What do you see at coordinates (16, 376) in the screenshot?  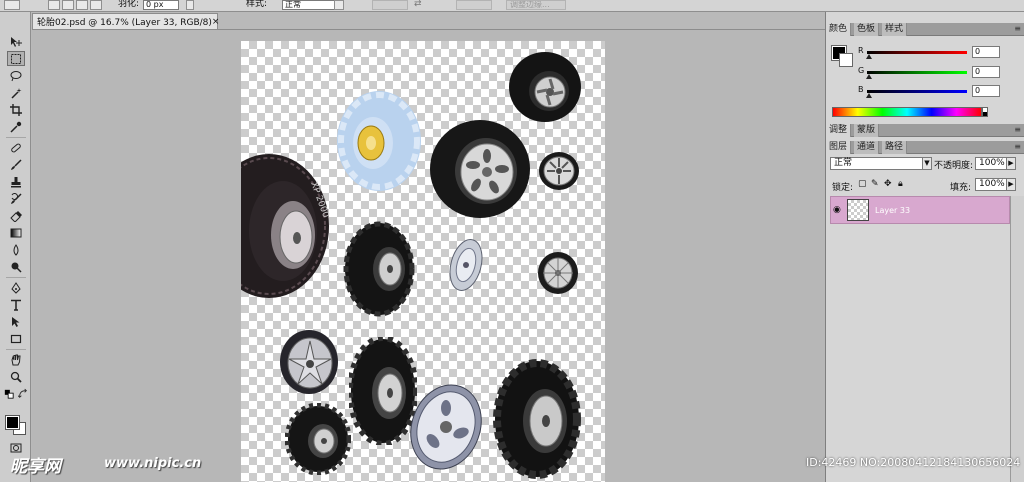 I see `zoom-tool-icon` at bounding box center [16, 376].